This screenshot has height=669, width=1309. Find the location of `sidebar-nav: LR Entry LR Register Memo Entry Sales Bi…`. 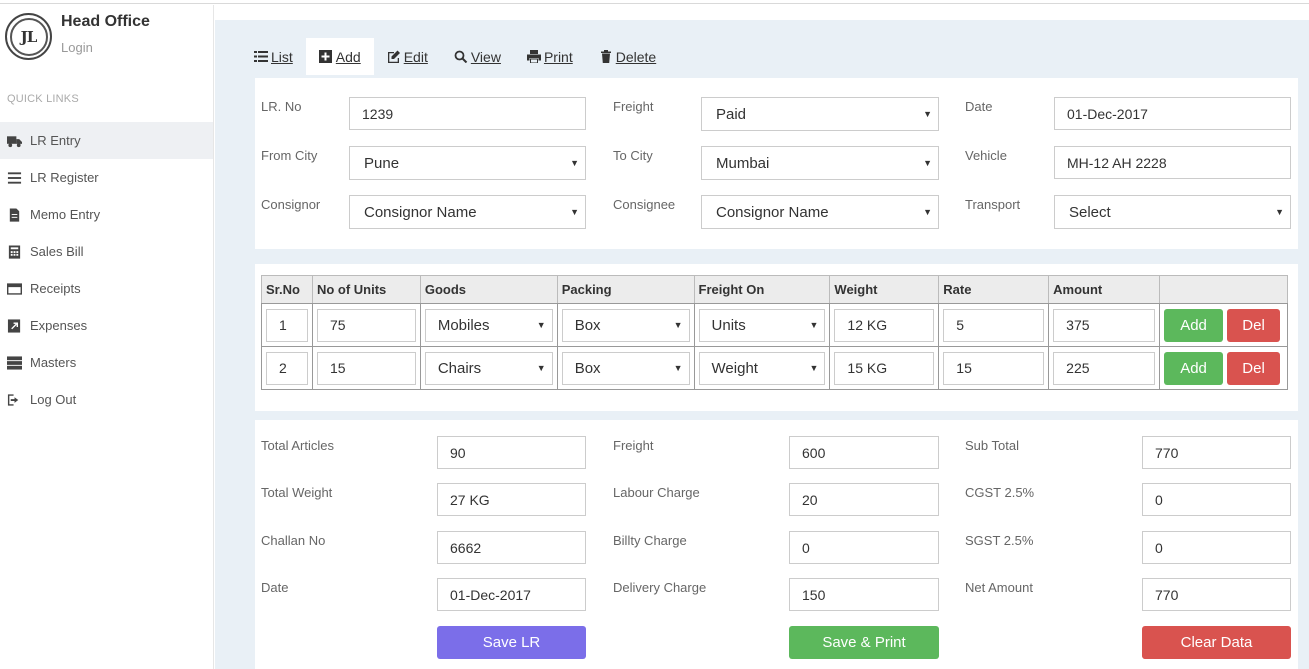

sidebar-nav: LR Entry LR Register Memo Entry Sales Bi… is located at coordinates (106, 270).